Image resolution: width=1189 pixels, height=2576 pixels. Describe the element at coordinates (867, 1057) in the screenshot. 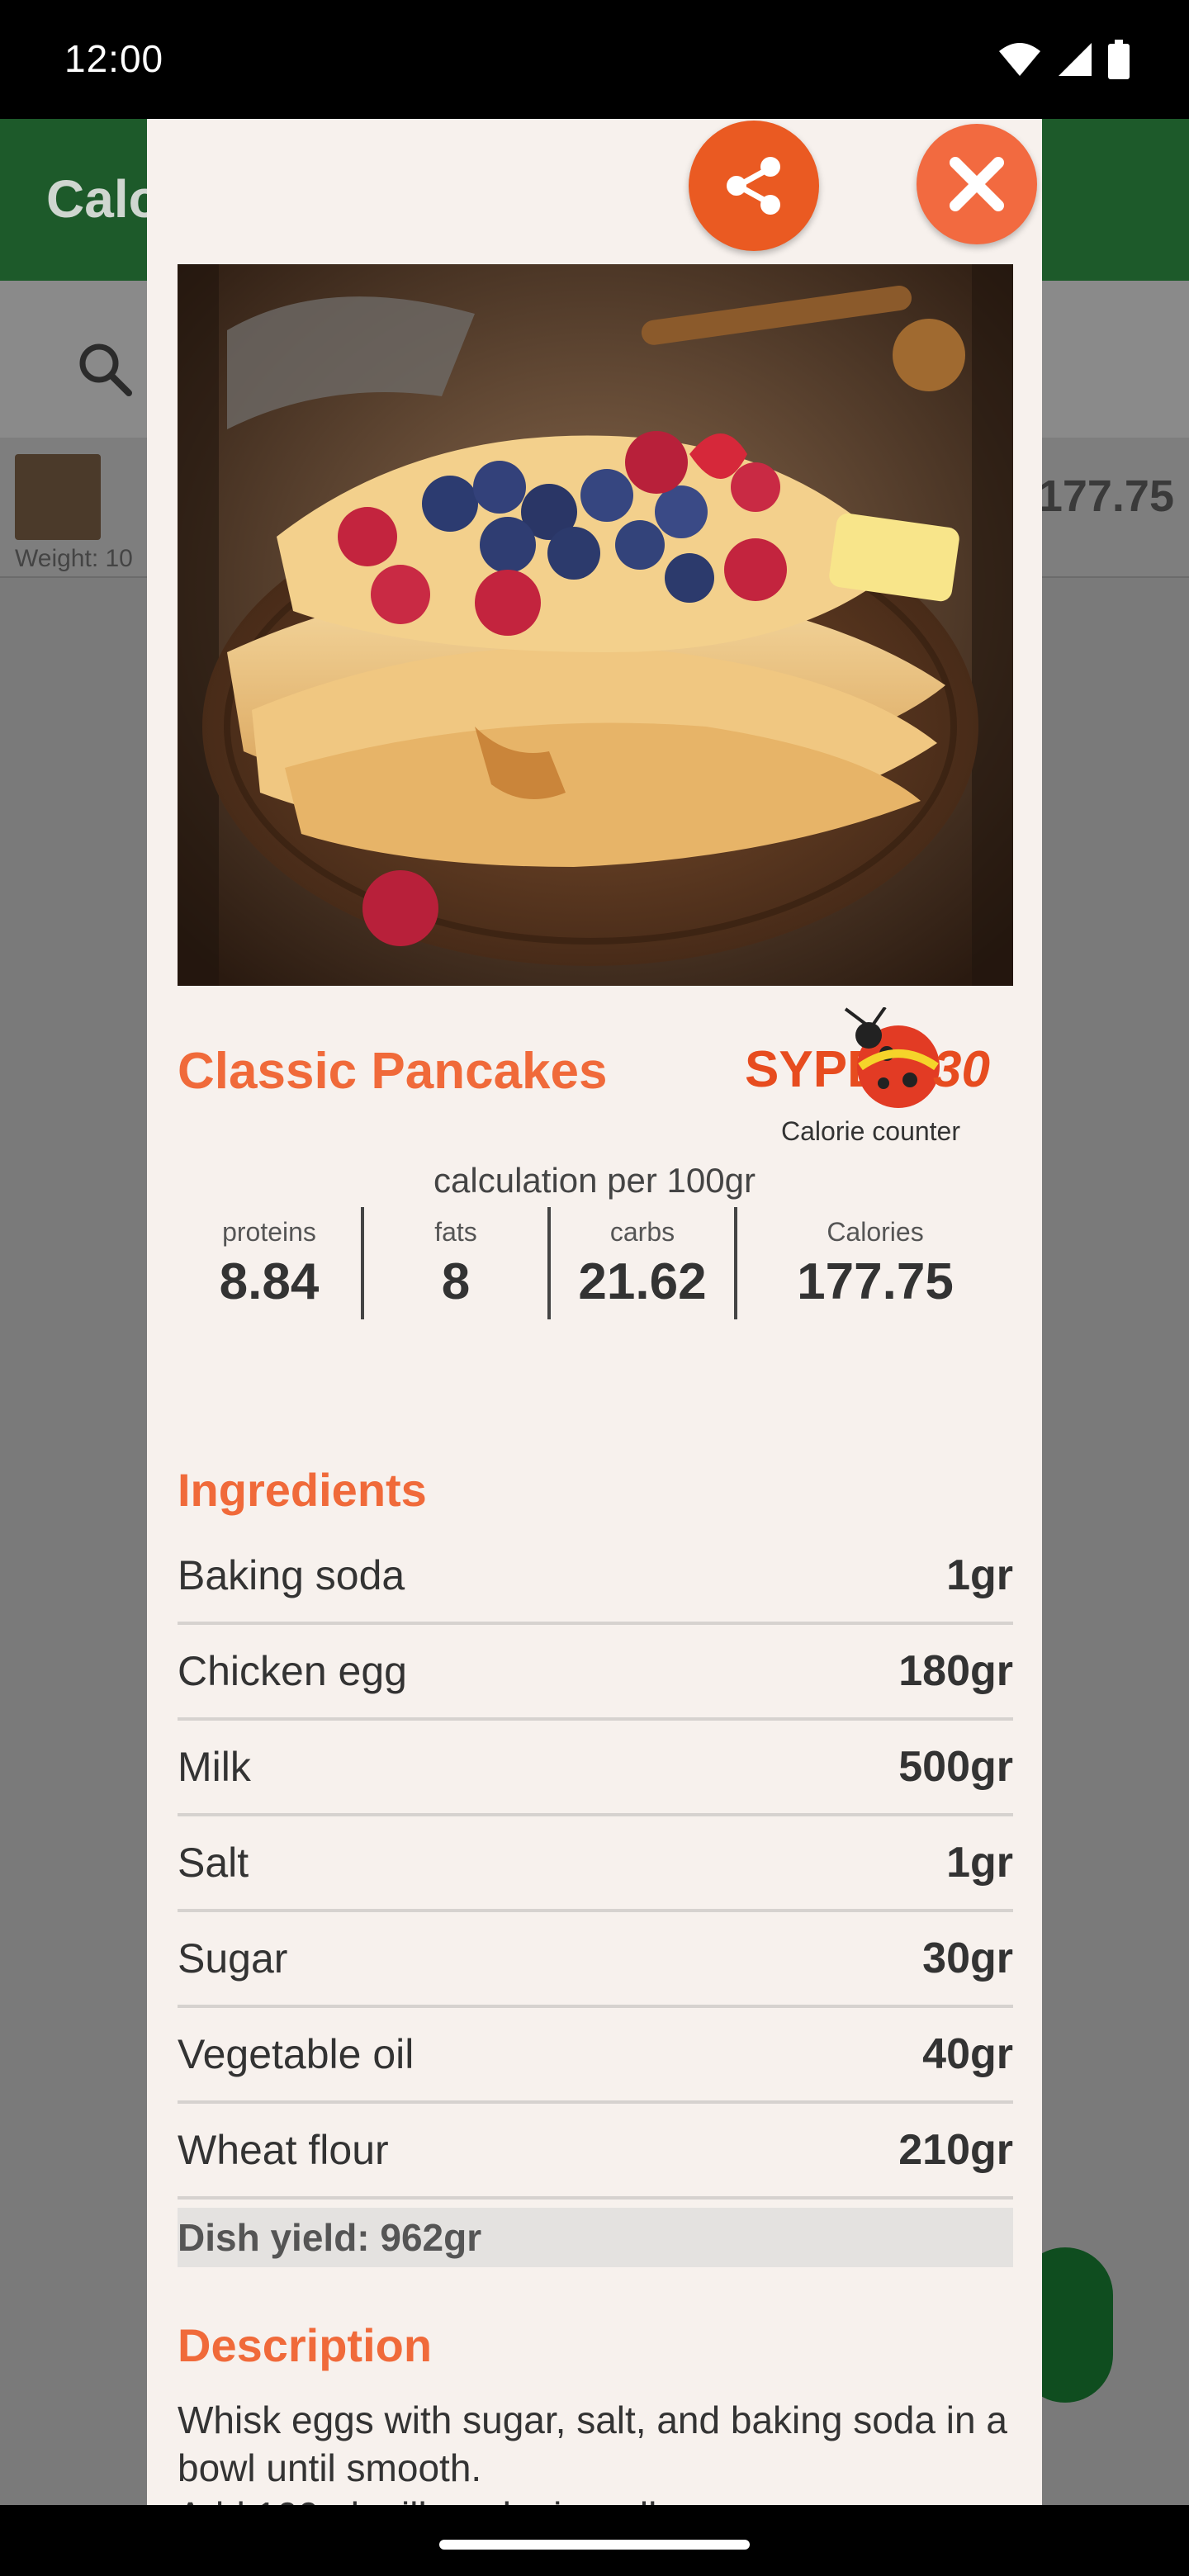

I see `app-logo: SYPB 30` at that location.